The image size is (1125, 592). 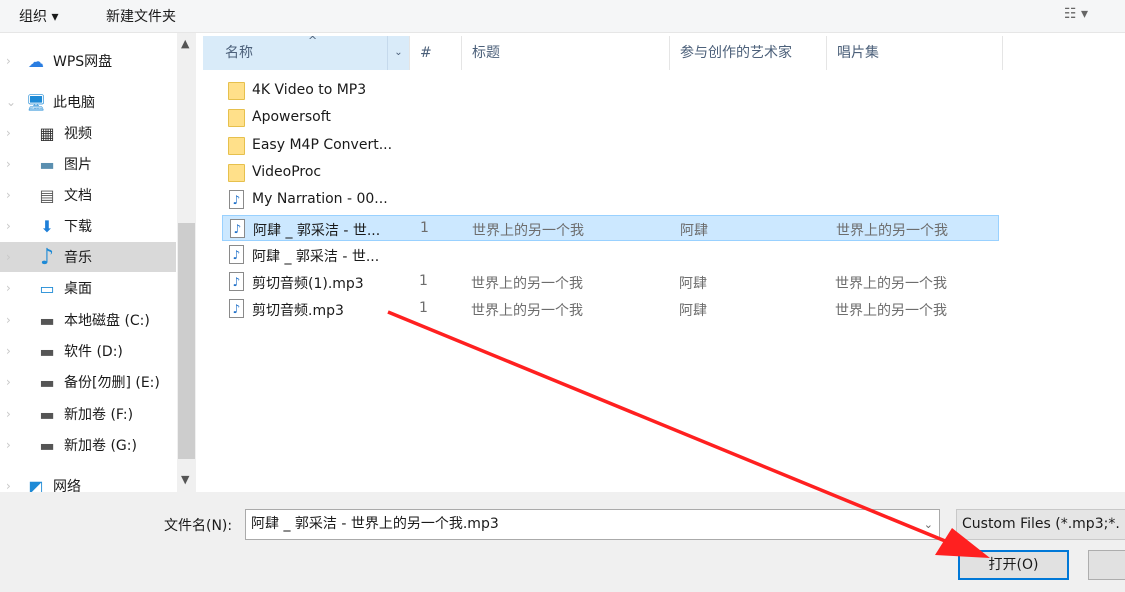 What do you see at coordinates (693, 311) in the screenshot?
I see `file-artist: 阿肆` at bounding box center [693, 311].